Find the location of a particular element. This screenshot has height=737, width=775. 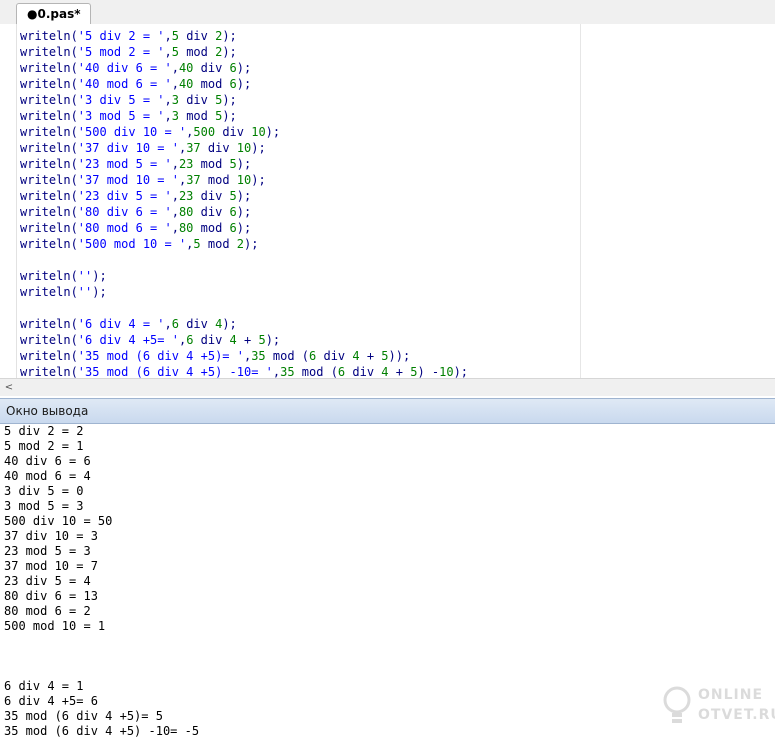

right-margin-line is located at coordinates (580, 201).